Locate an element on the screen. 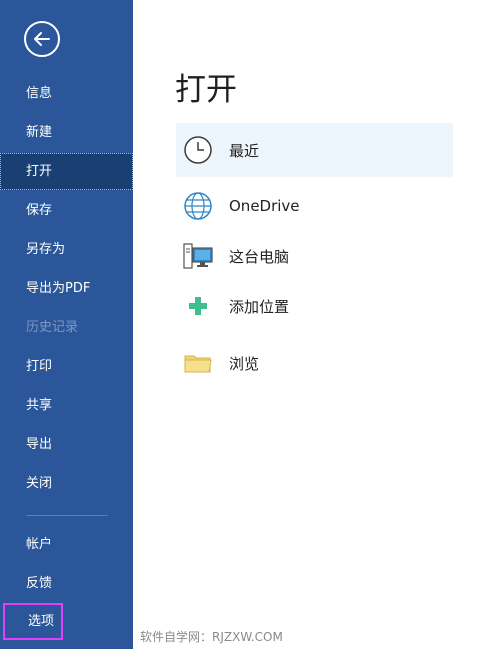 The height and width of the screenshot is (649, 478). computer-icon is located at coordinates (198, 256).